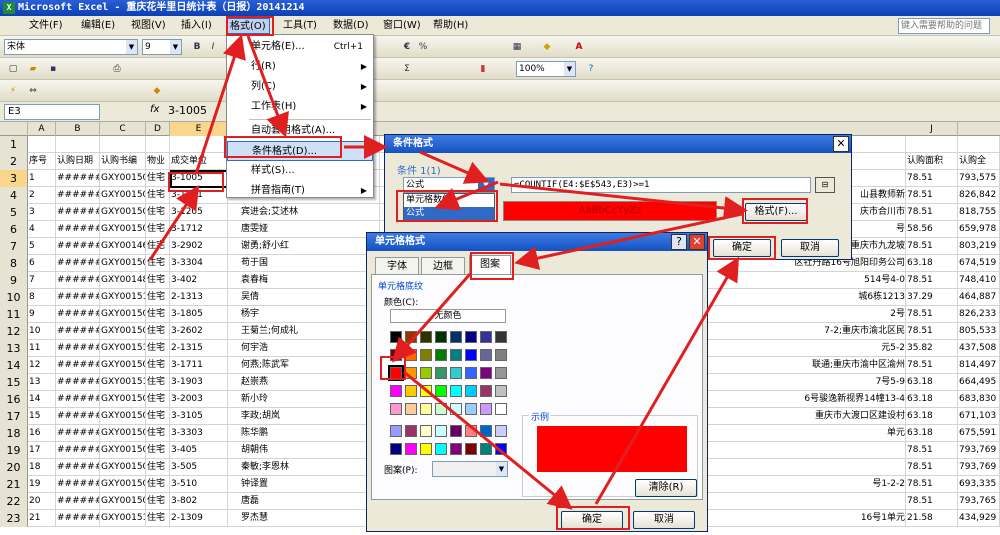 This screenshot has width=1000, height=535. I want to click on cell-e: 3-505, so click(199, 467).